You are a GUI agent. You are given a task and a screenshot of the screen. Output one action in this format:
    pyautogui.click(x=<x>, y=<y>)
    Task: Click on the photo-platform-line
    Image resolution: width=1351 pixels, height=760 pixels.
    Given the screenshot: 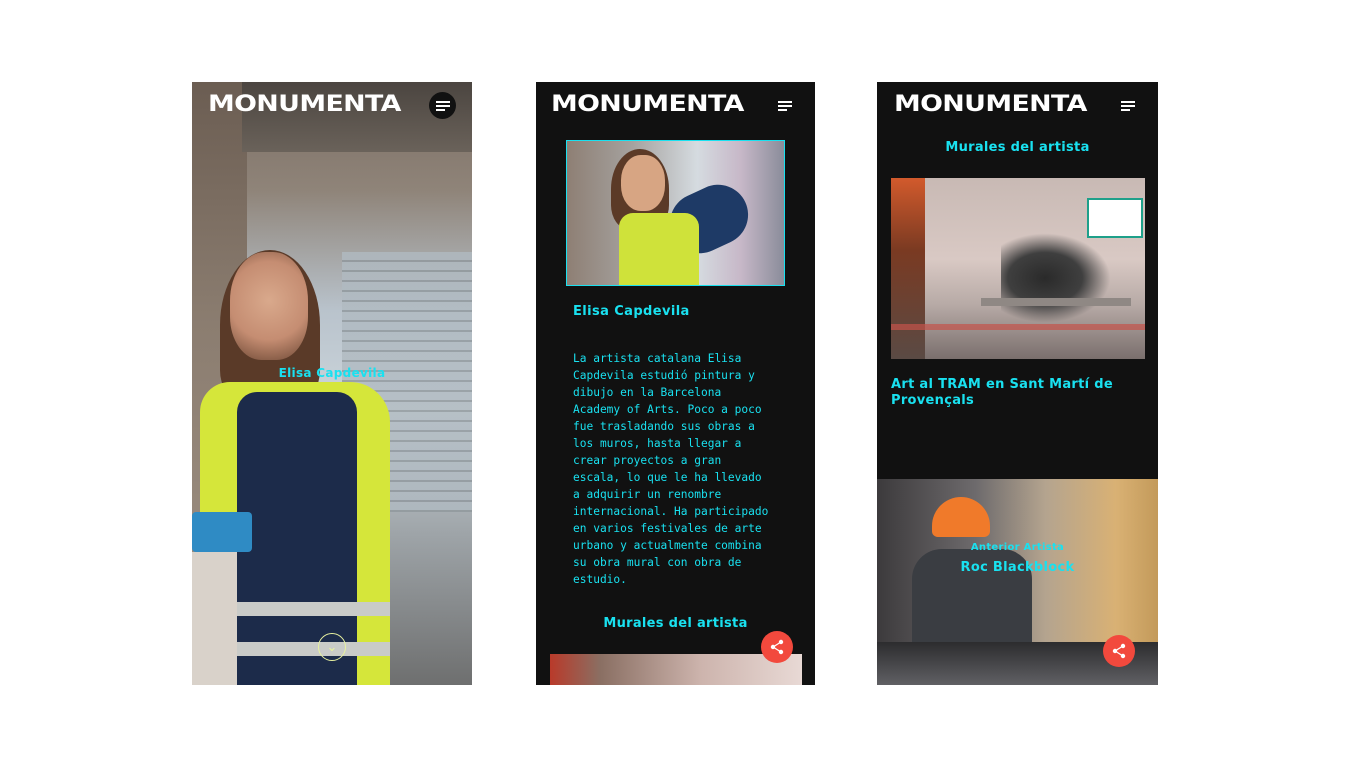 What is the action you would take?
    pyautogui.click(x=1018, y=327)
    